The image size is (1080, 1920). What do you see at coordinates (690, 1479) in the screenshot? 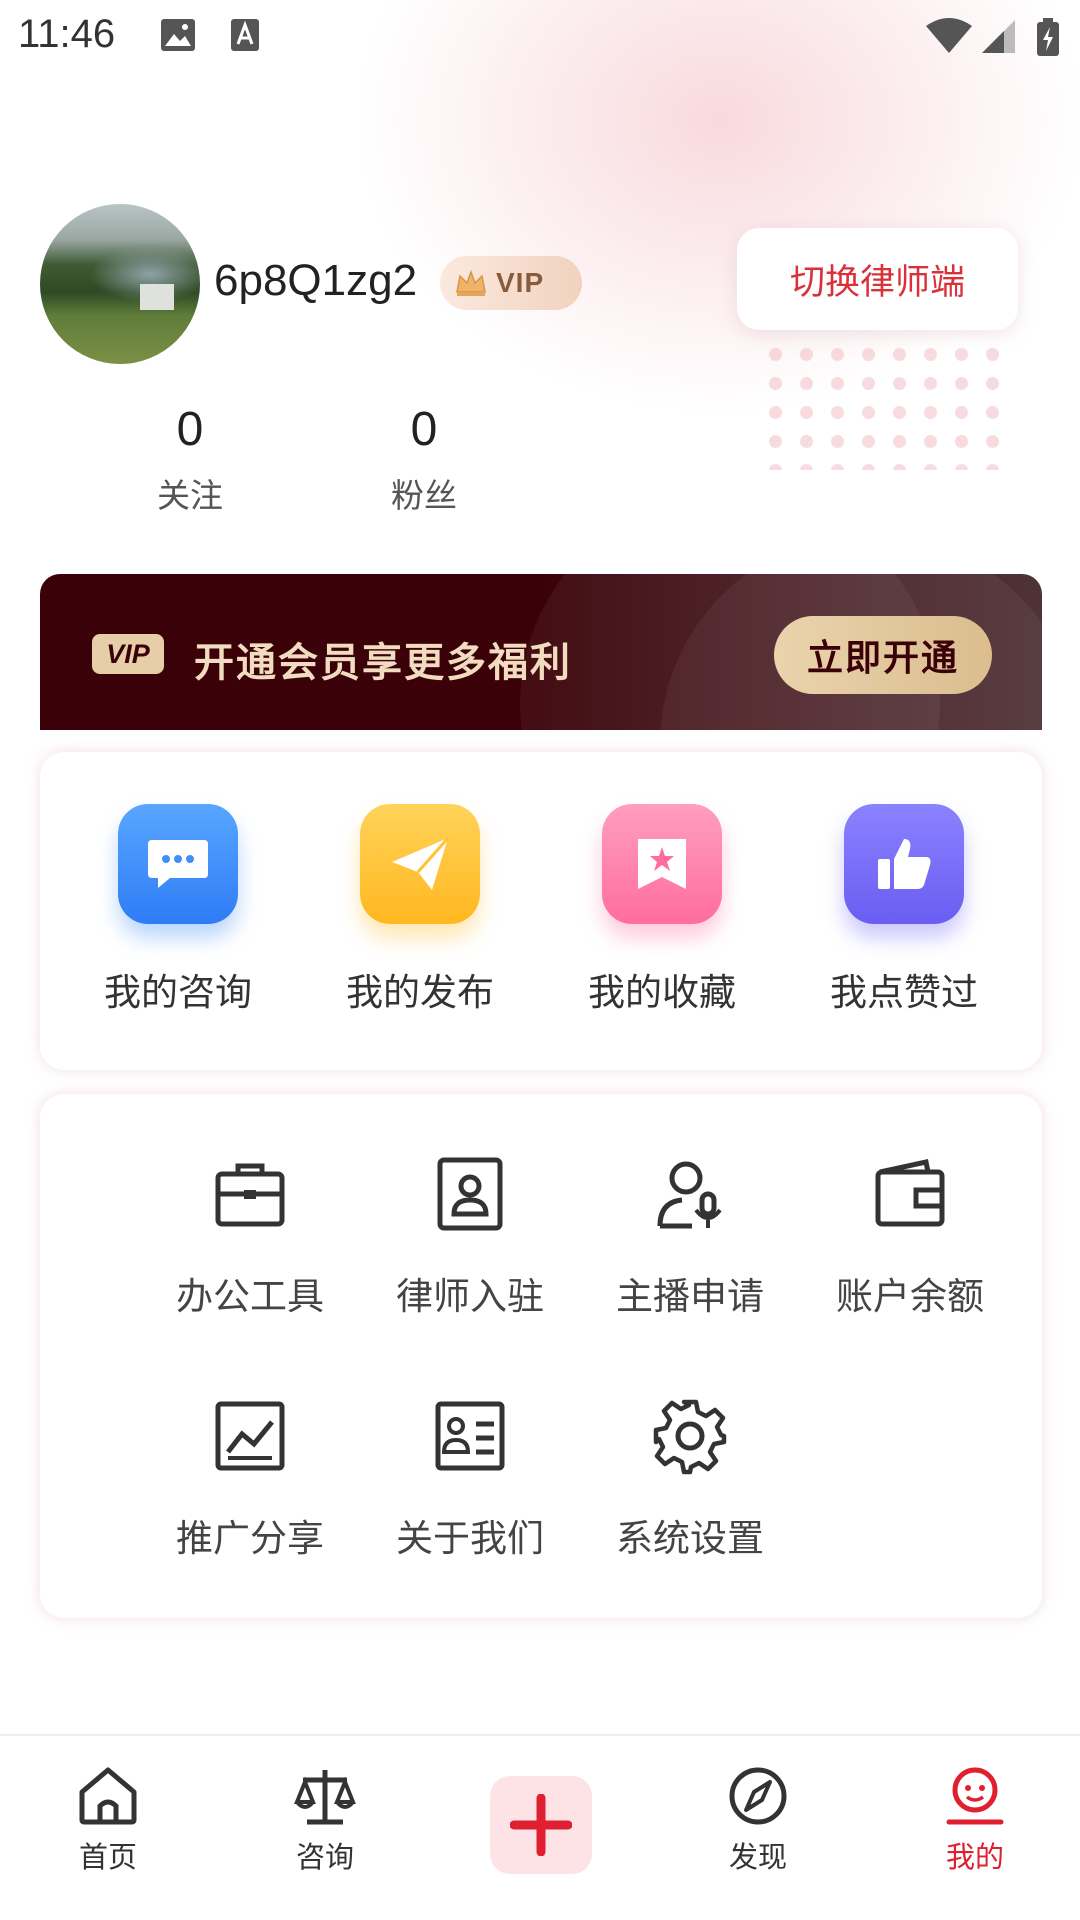
I see `tool-system-settings: 系统设置` at bounding box center [690, 1479].